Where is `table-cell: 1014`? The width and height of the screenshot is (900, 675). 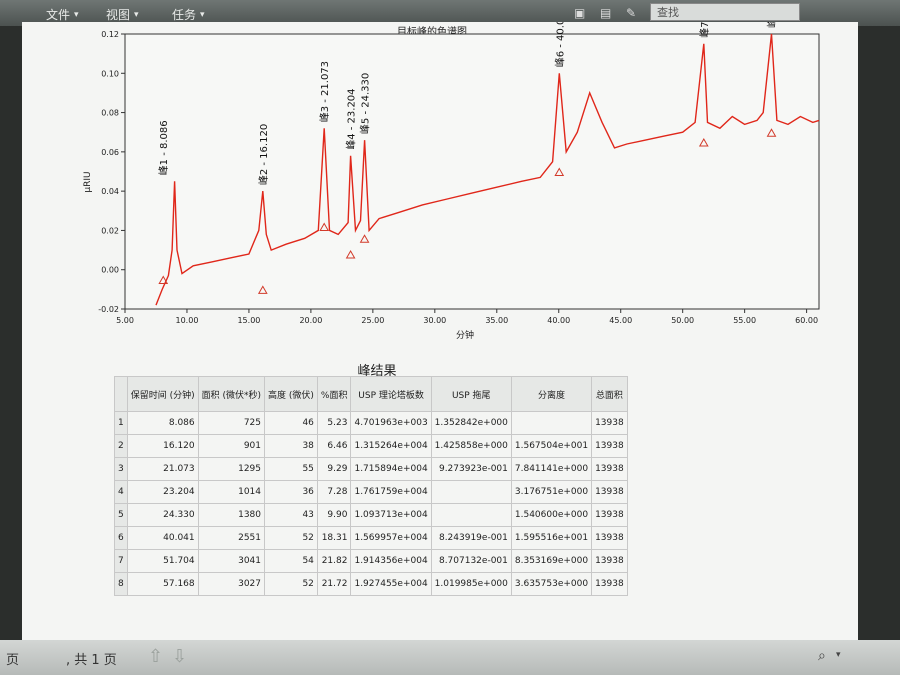 table-cell: 1014 is located at coordinates (231, 492).